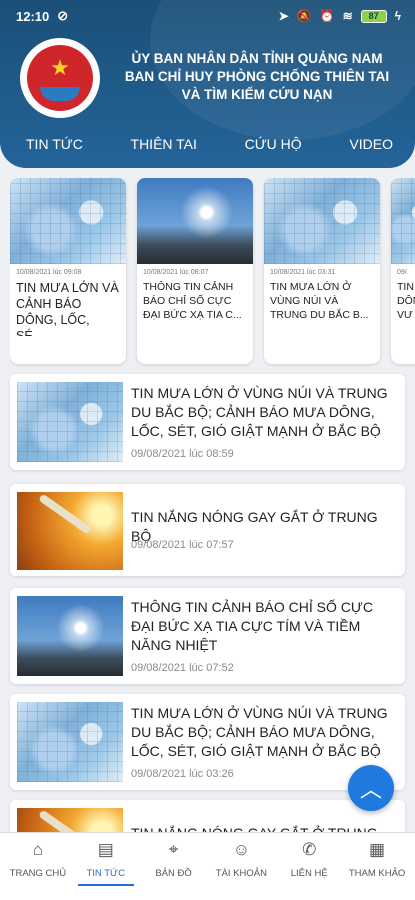  I want to click on nav-account: ☺ TÀI KHOẢN, so click(241, 866).